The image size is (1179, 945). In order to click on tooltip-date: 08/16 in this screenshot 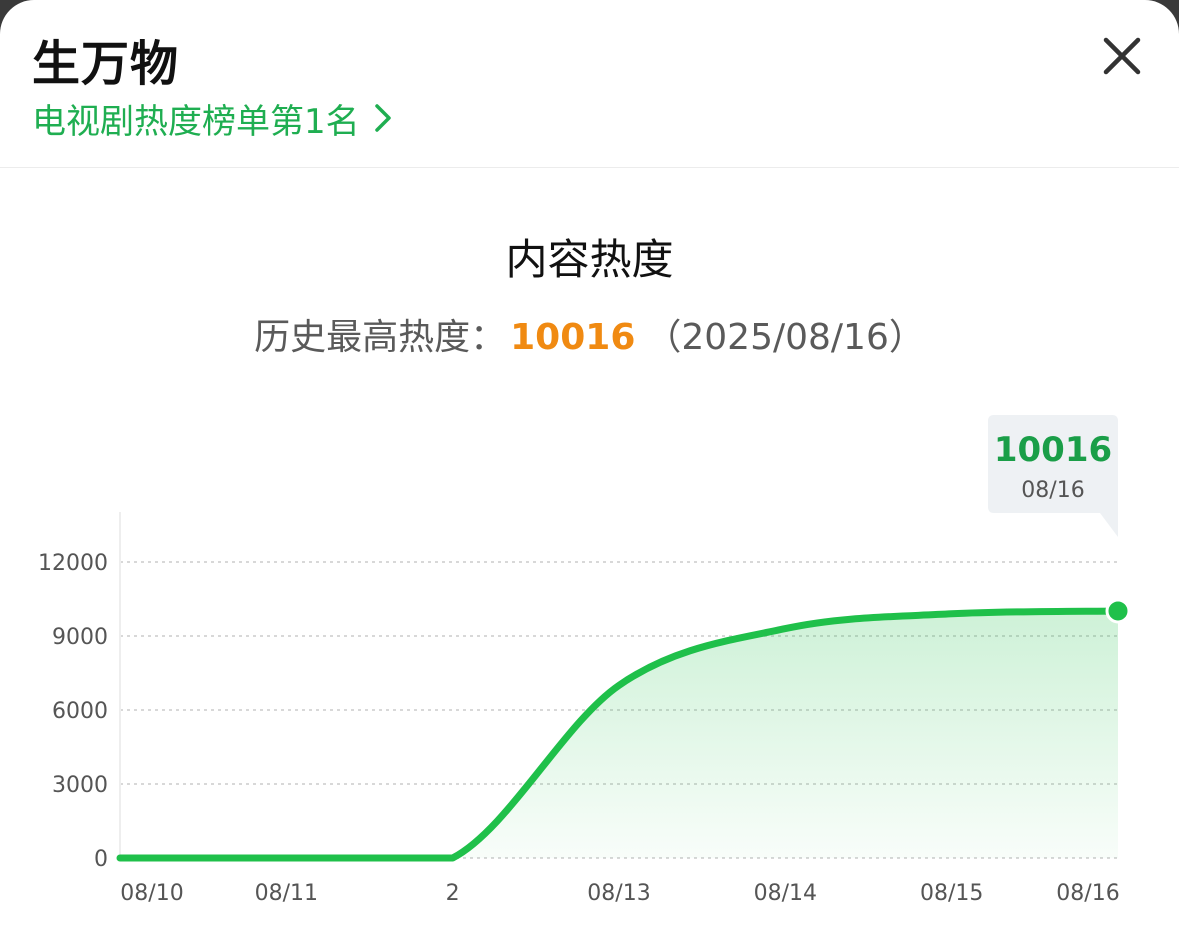, I will do `click(1052, 490)`.